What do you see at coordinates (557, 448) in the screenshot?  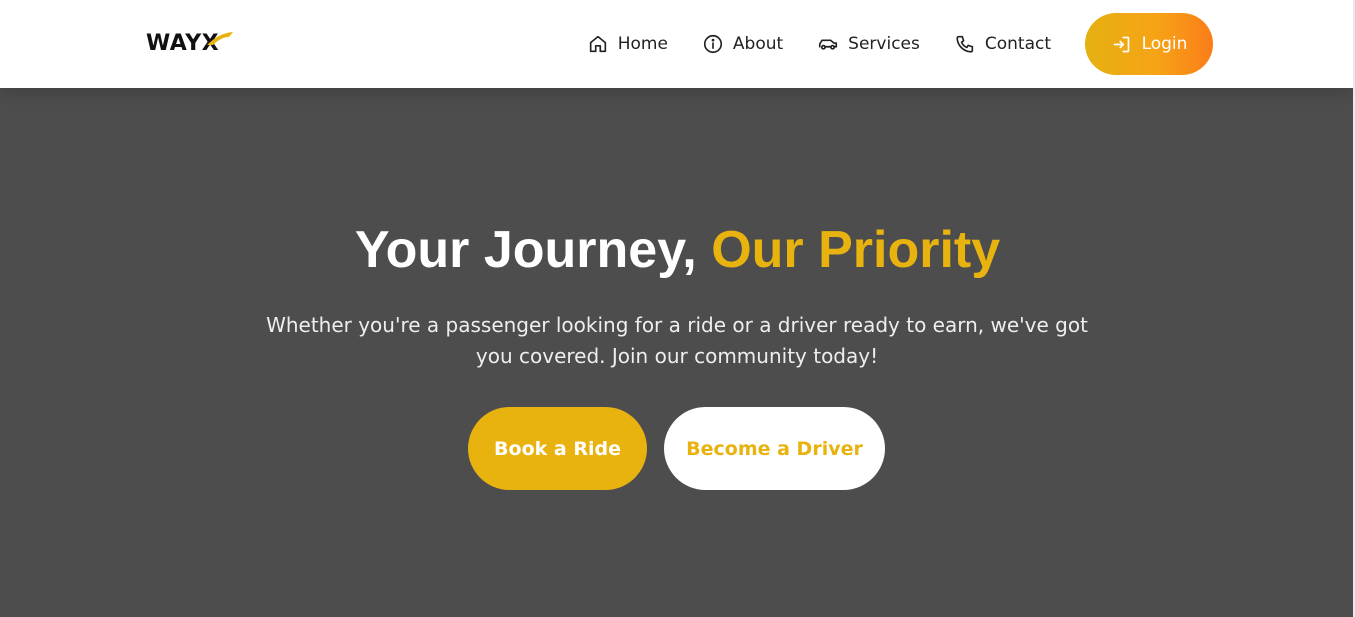 I see `book-ride-button: Book a Ride` at bounding box center [557, 448].